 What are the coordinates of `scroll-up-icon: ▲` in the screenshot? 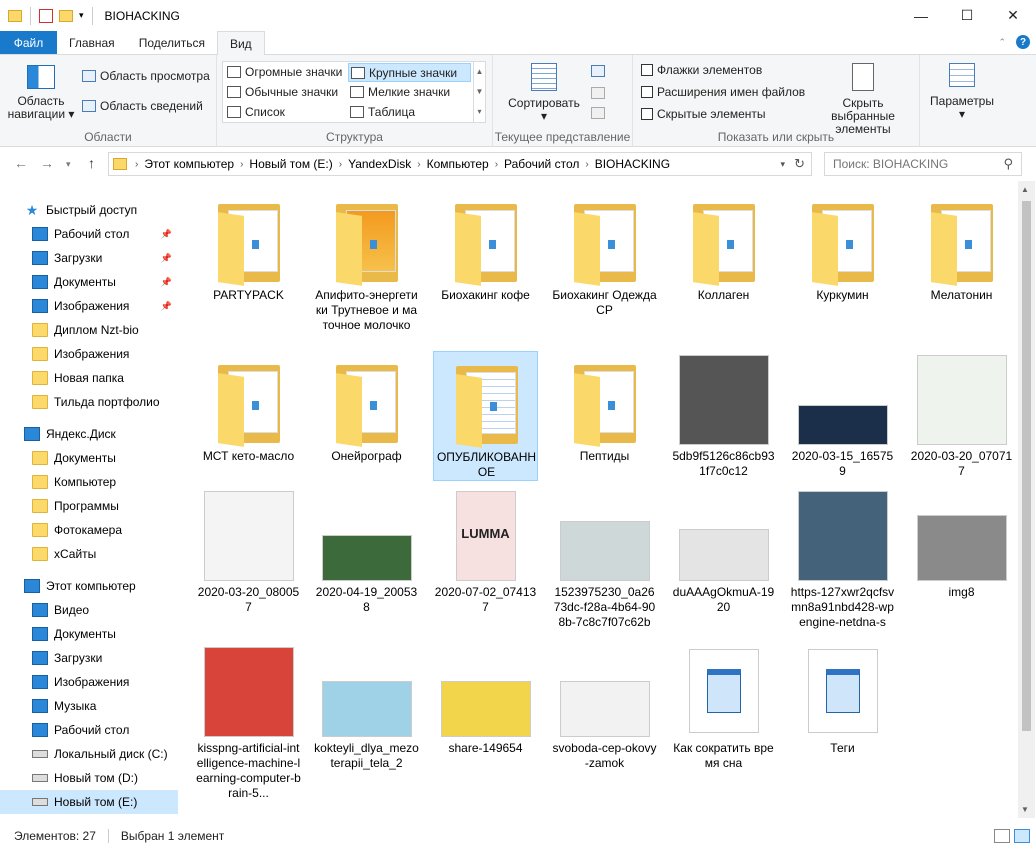 It's located at (1025, 189).